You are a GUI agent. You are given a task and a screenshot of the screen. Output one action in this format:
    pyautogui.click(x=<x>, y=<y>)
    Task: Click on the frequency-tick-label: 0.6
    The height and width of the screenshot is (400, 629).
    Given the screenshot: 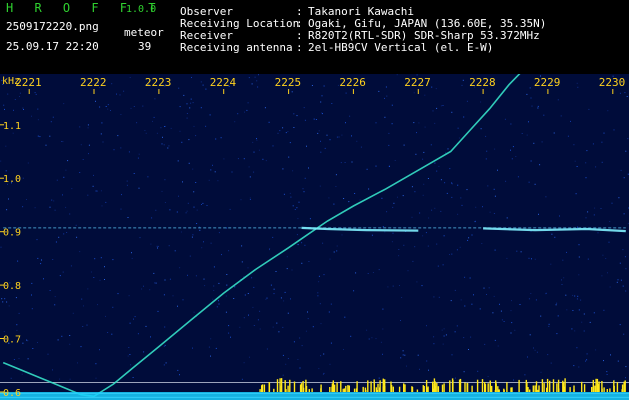 What is the action you would take?
    pyautogui.click(x=12, y=393)
    